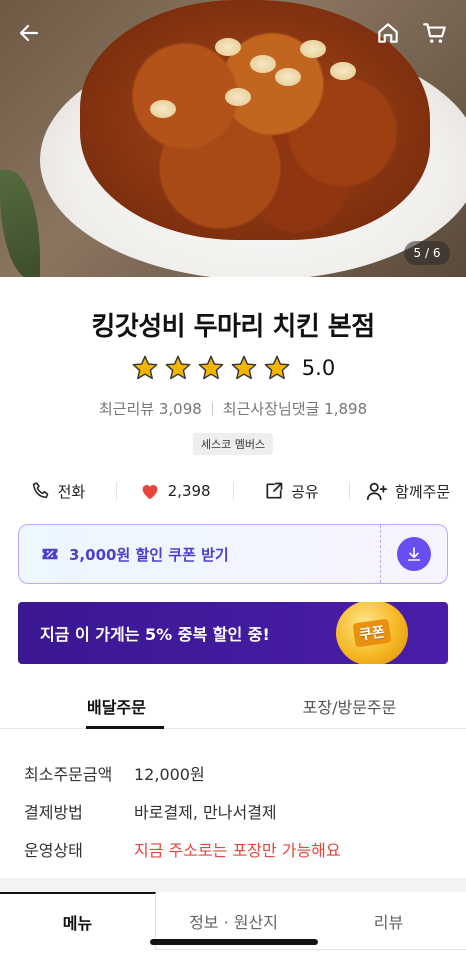  What do you see at coordinates (169, 774) in the screenshot?
I see `info-value: 12,000원` at bounding box center [169, 774].